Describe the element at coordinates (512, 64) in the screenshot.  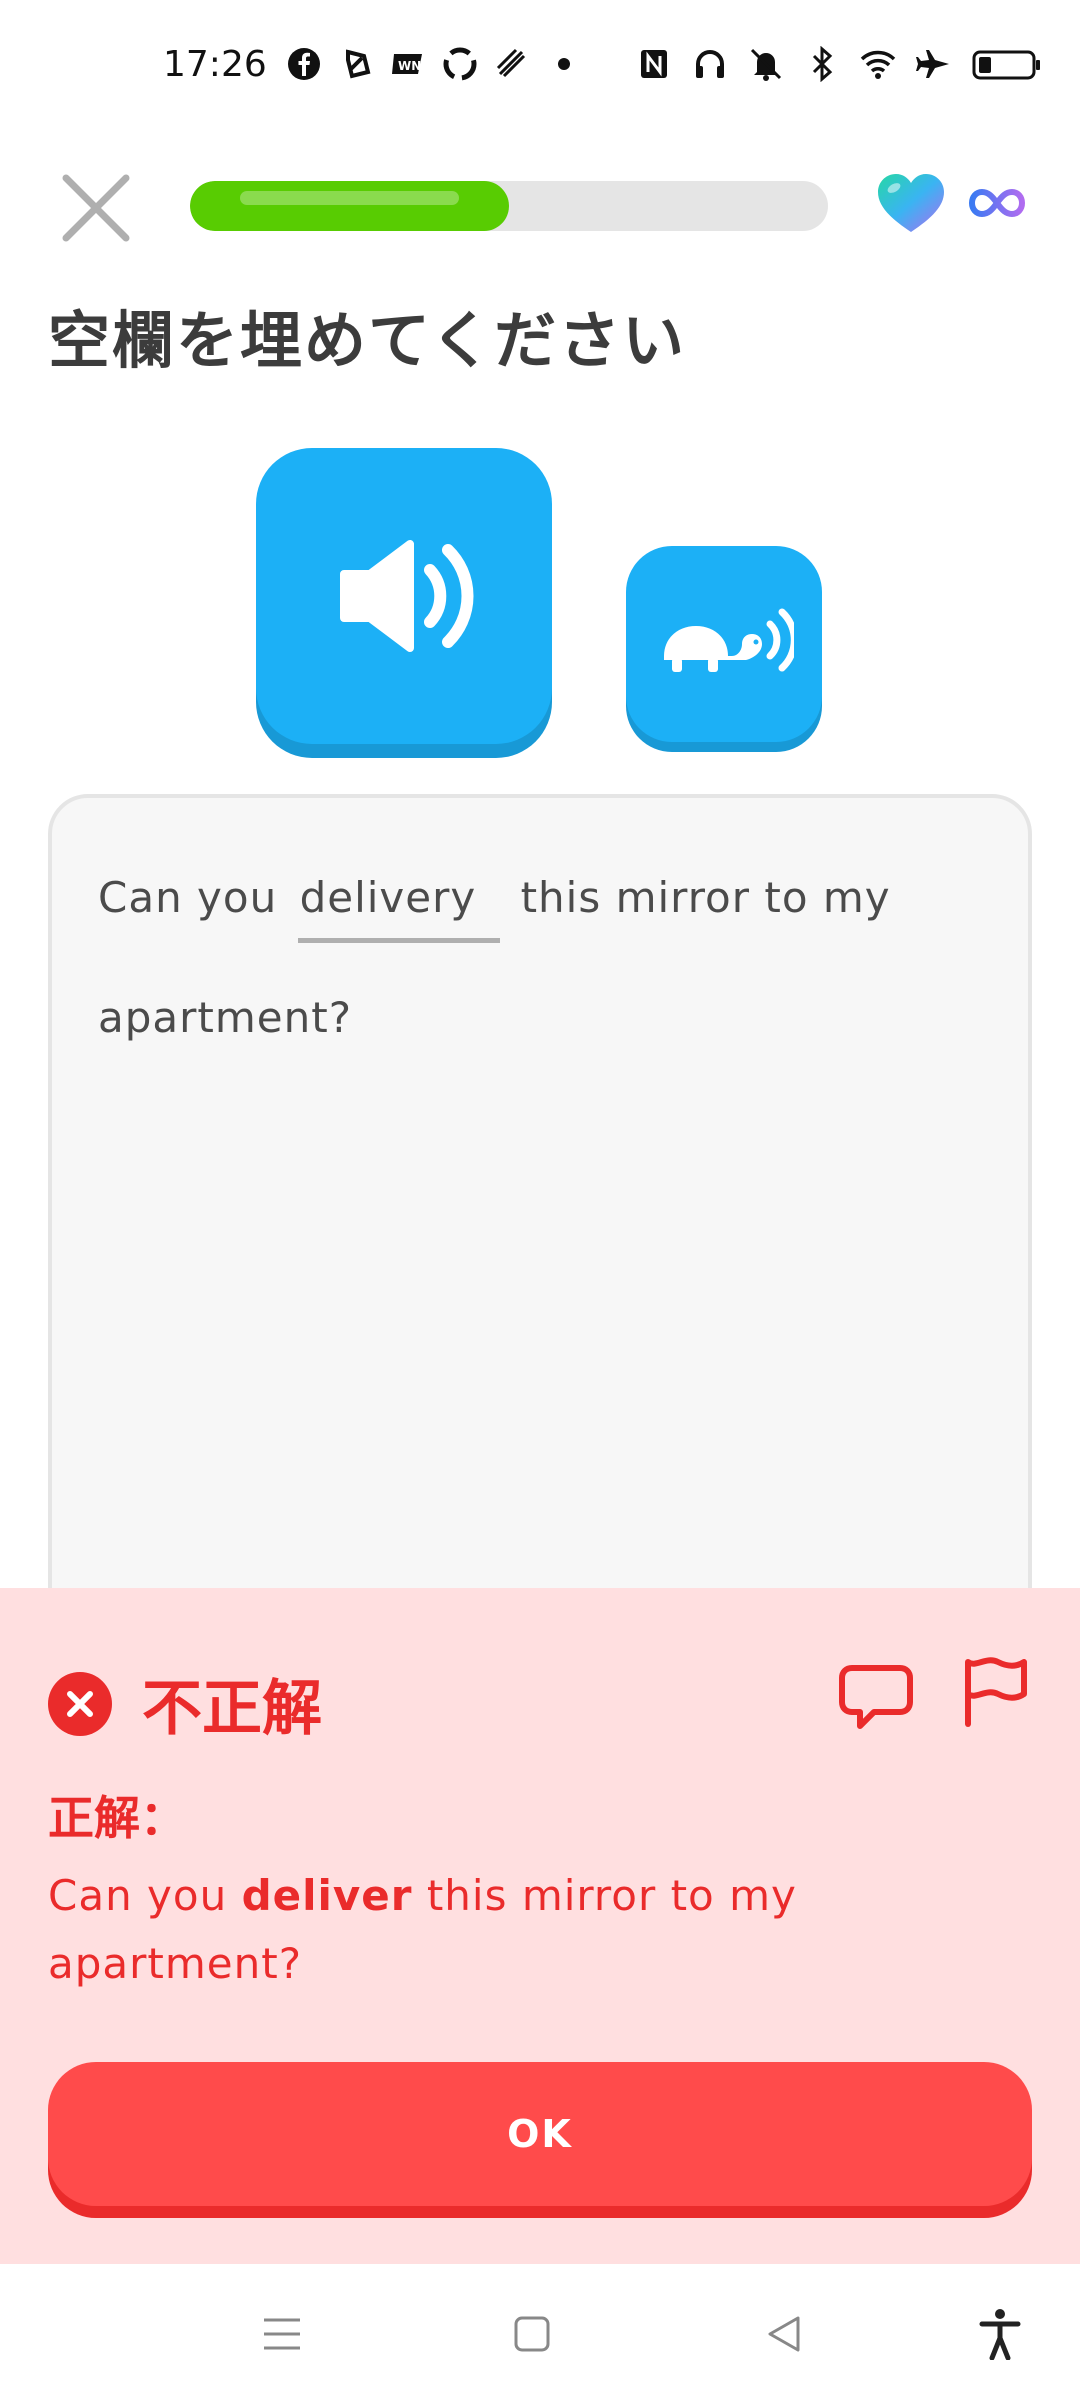
I see `grid-icon` at that location.